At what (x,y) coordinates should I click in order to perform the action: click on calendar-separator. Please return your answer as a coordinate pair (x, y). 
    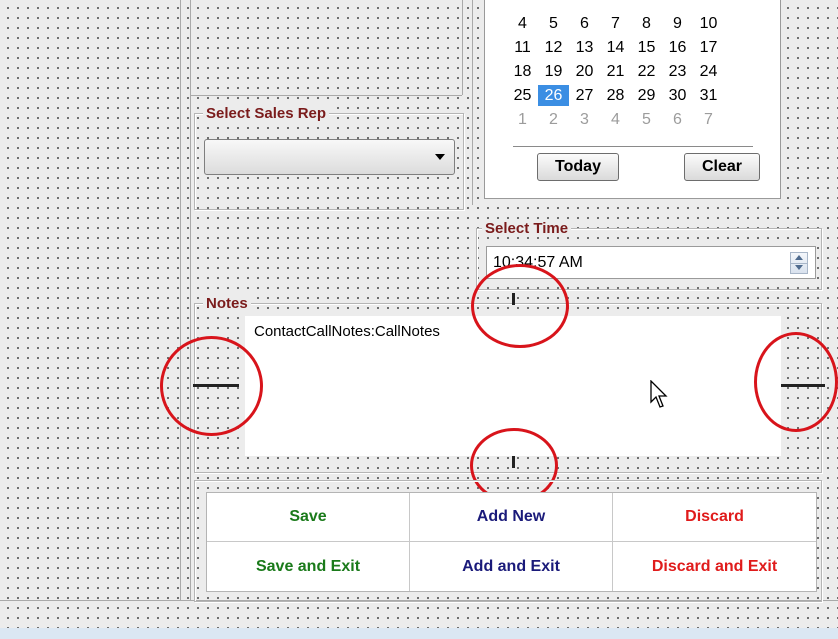
    Looking at the image, I should click on (633, 146).